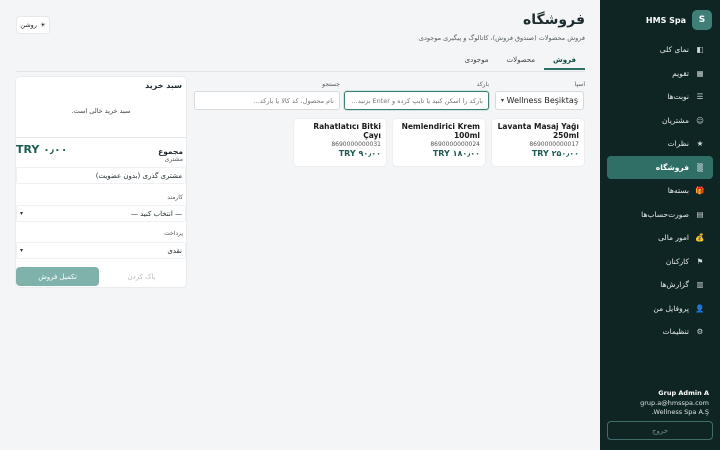  Describe the element at coordinates (101, 137) in the screenshot. I see `cart-divider` at that location.